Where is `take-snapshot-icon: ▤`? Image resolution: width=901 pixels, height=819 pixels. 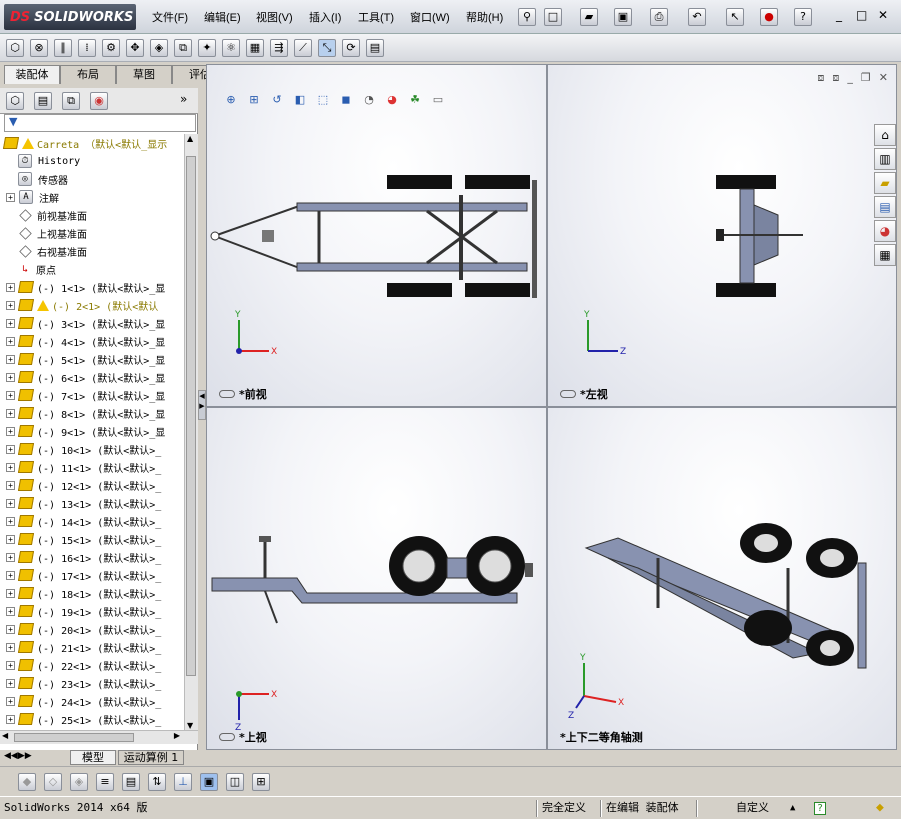 take-snapshot-icon: ▤ is located at coordinates (375, 47).